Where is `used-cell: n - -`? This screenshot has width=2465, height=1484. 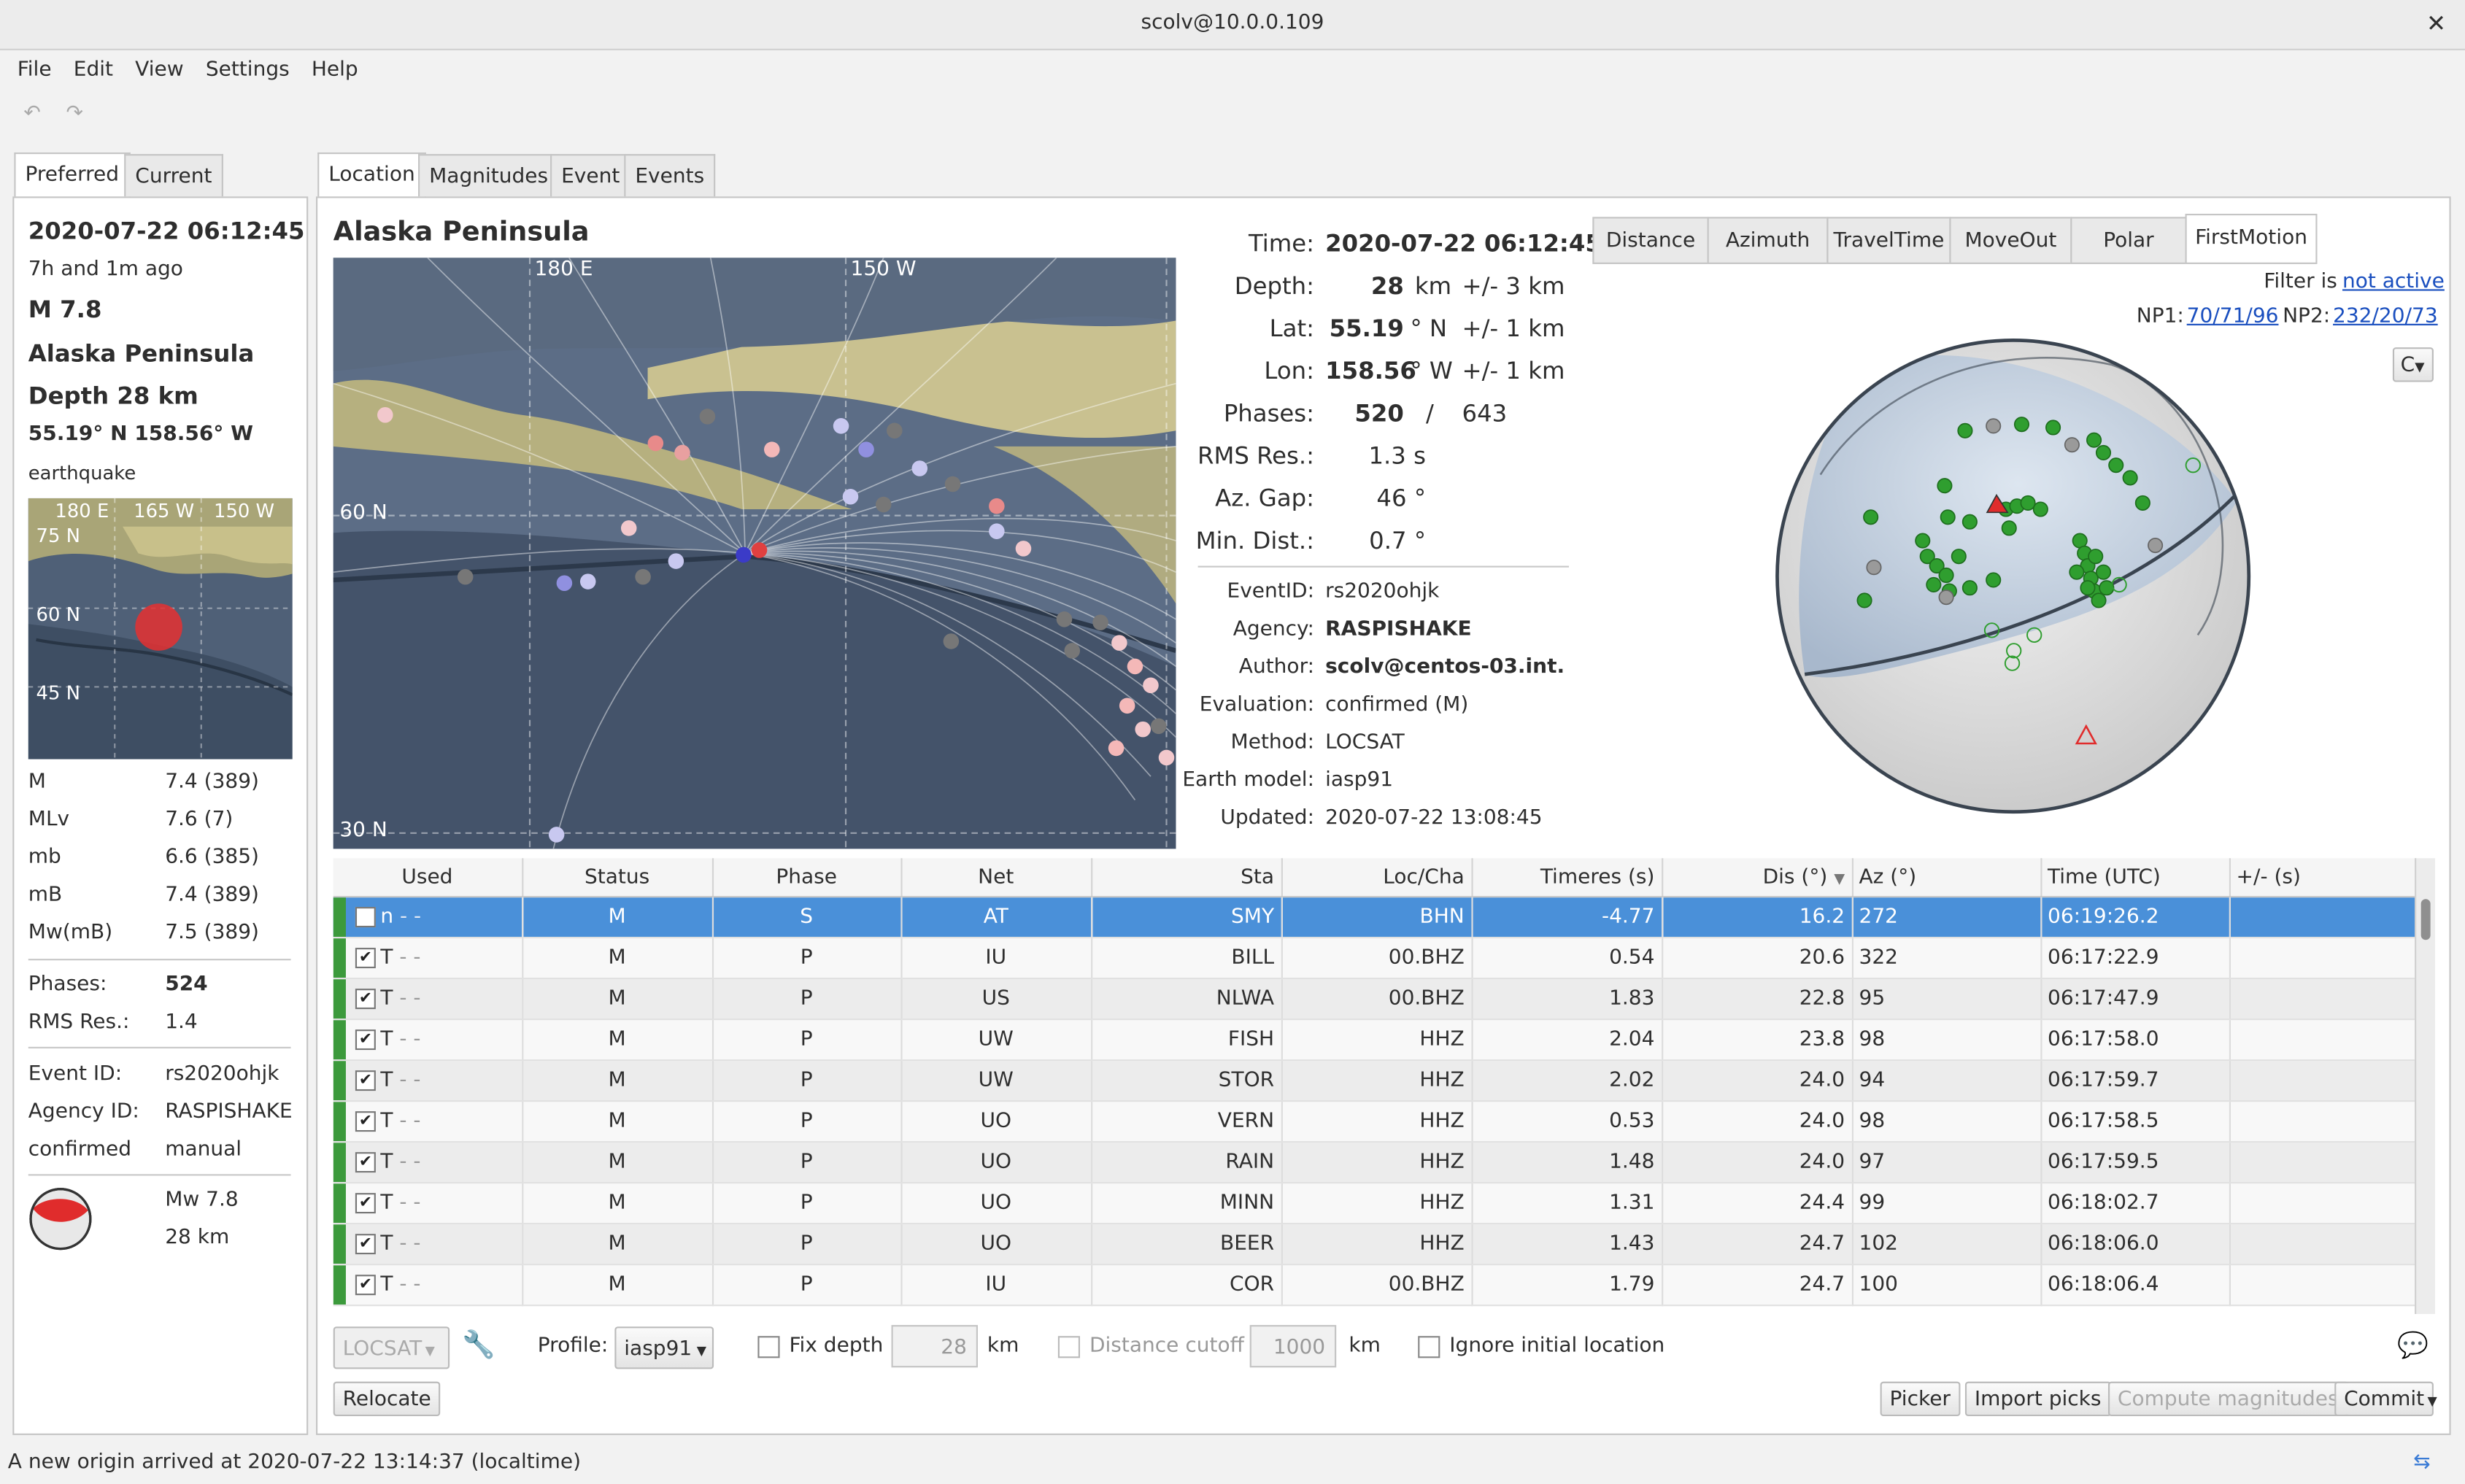
used-cell: n - - is located at coordinates (428, 918).